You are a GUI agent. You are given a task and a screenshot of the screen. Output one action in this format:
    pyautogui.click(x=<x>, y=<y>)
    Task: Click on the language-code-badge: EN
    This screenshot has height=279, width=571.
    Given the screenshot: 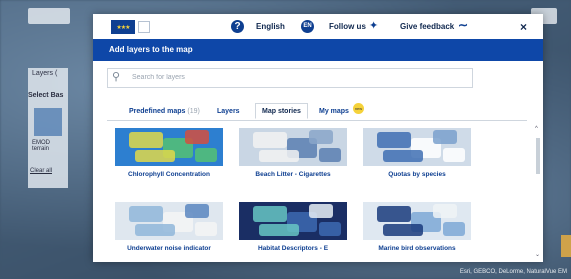 What is the action you would take?
    pyautogui.click(x=307, y=26)
    